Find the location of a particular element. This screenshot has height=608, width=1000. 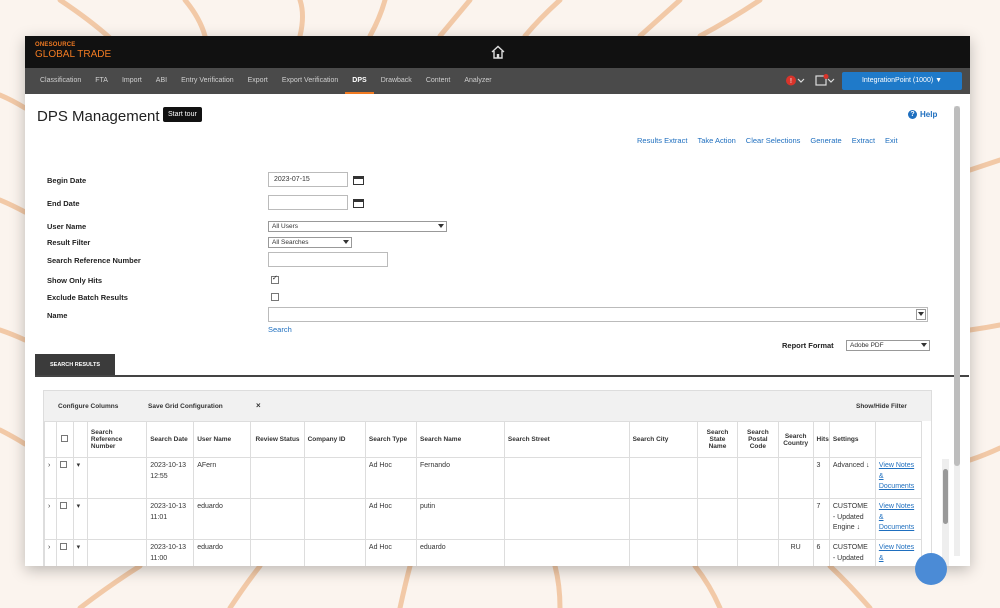

report-format-value: Adobe PDF is located at coordinates (867, 345).